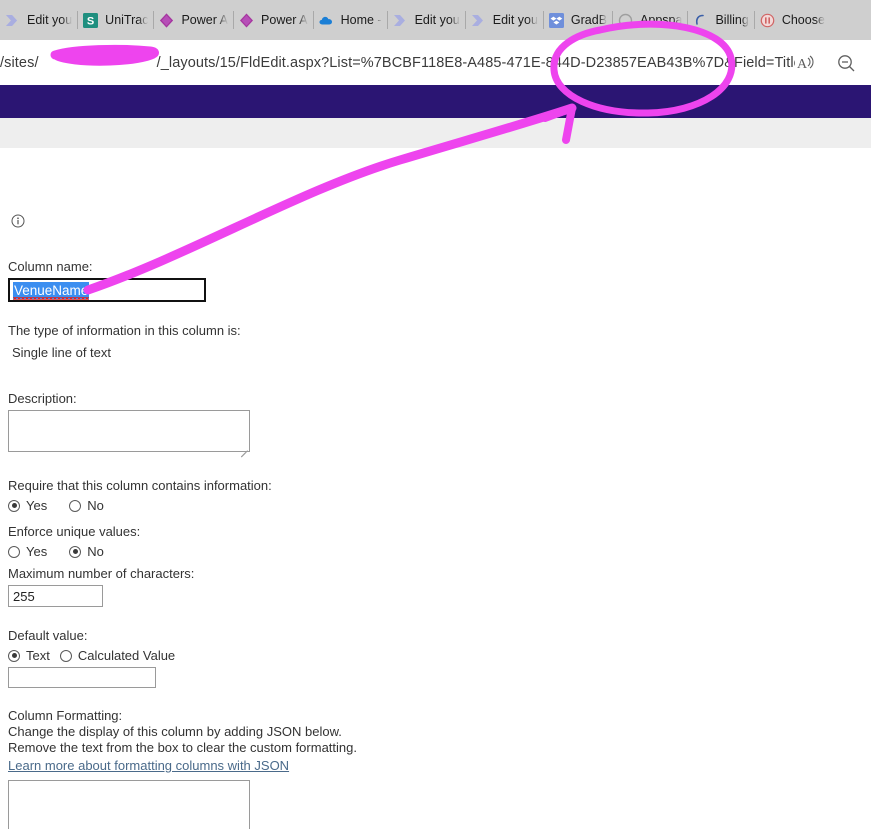 This screenshot has width=871, height=829. Describe the element at coordinates (55, 596) in the screenshot. I see `max-characters-input` at that location.